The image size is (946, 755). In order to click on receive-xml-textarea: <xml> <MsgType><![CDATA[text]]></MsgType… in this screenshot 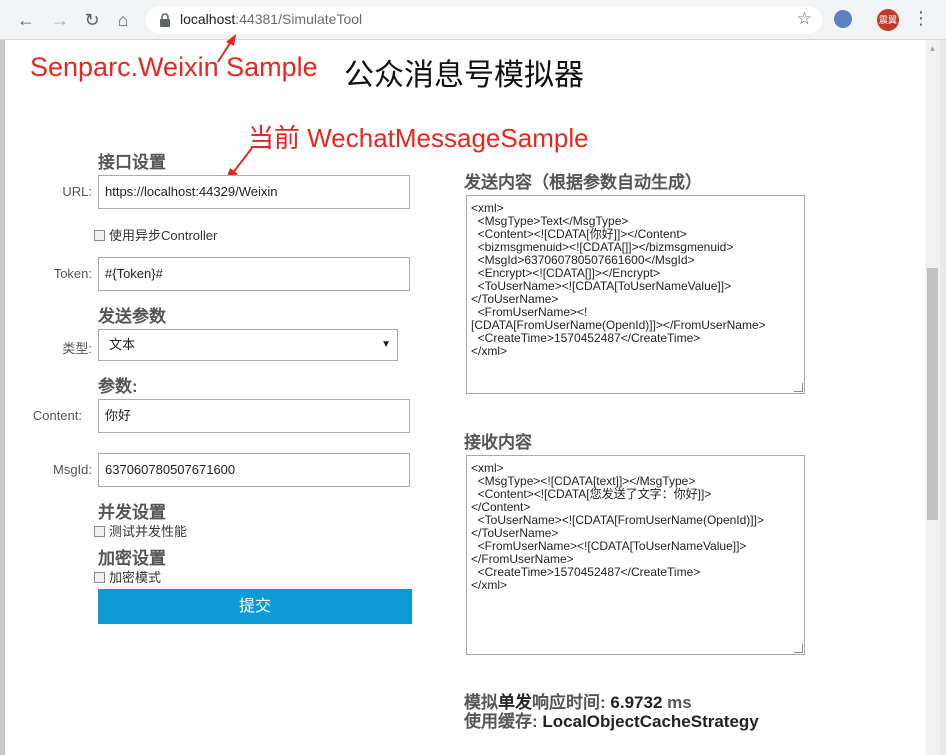, I will do `click(635, 555)`.